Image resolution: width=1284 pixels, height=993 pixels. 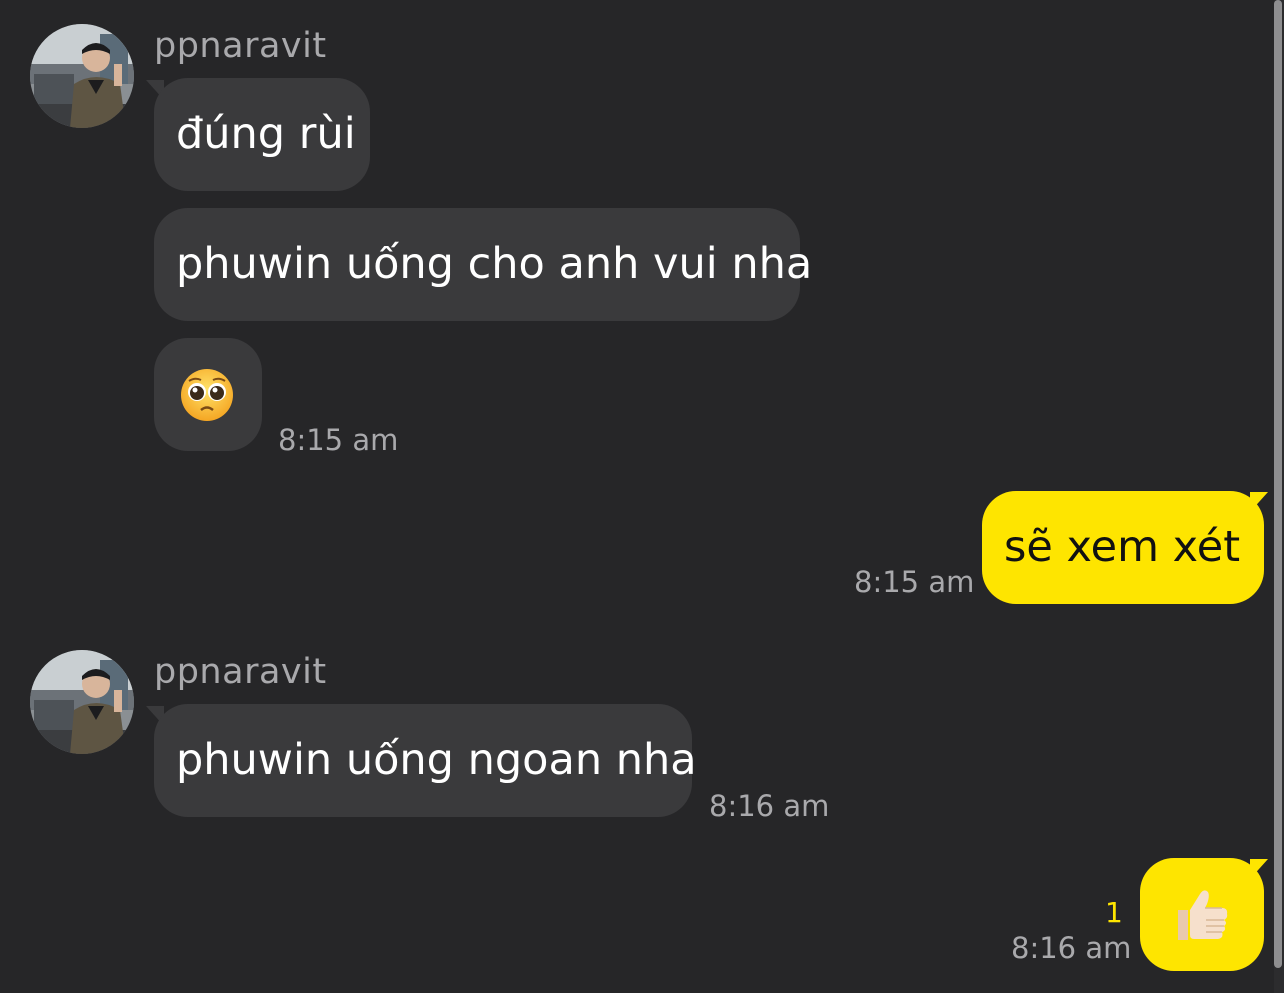 What do you see at coordinates (1123, 547) in the screenshot?
I see `outgoing-message-bubble: sẽ xem xét` at bounding box center [1123, 547].